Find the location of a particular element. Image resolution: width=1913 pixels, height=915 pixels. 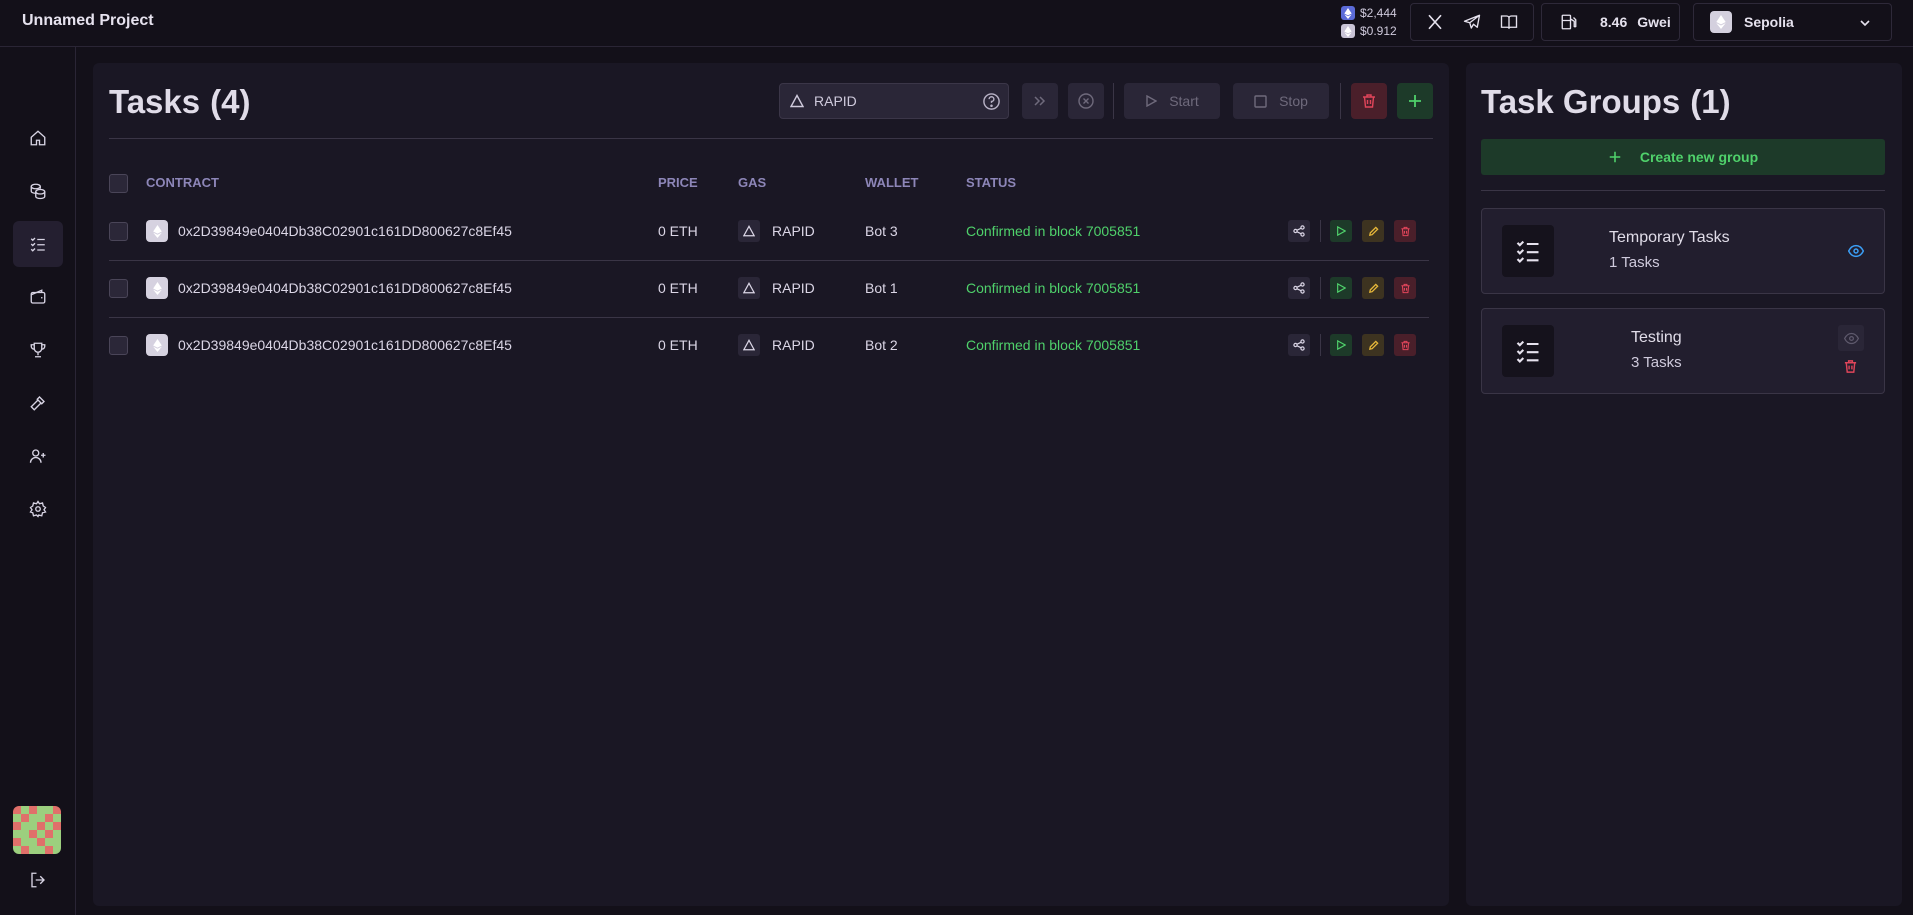

plus-icon is located at coordinates (1415, 101).